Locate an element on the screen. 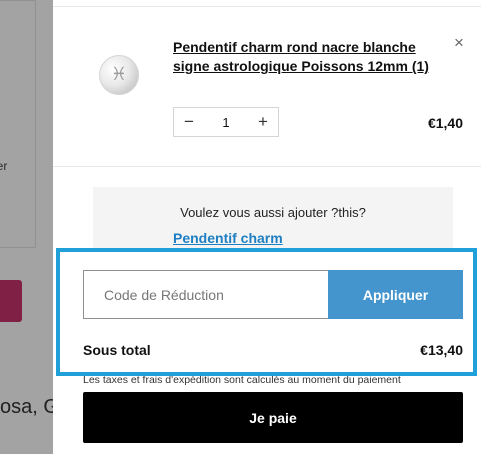  checkout-button: Je paie is located at coordinates (273, 417).